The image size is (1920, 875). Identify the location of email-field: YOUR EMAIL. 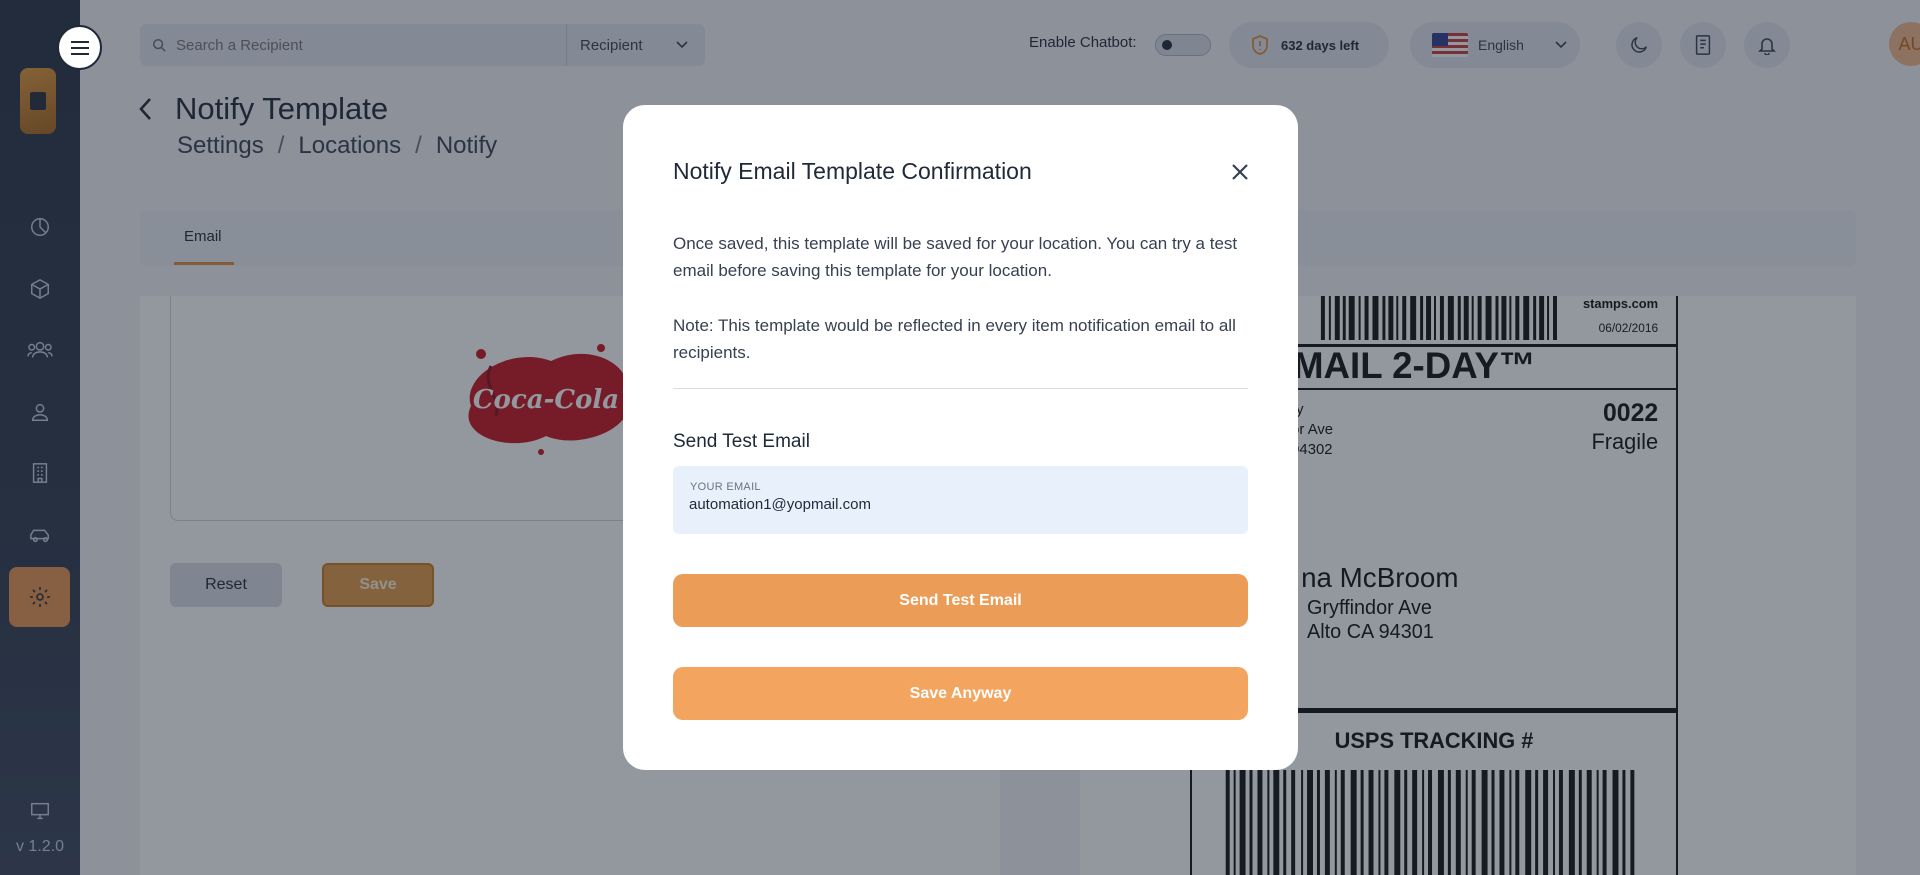
(960, 500).